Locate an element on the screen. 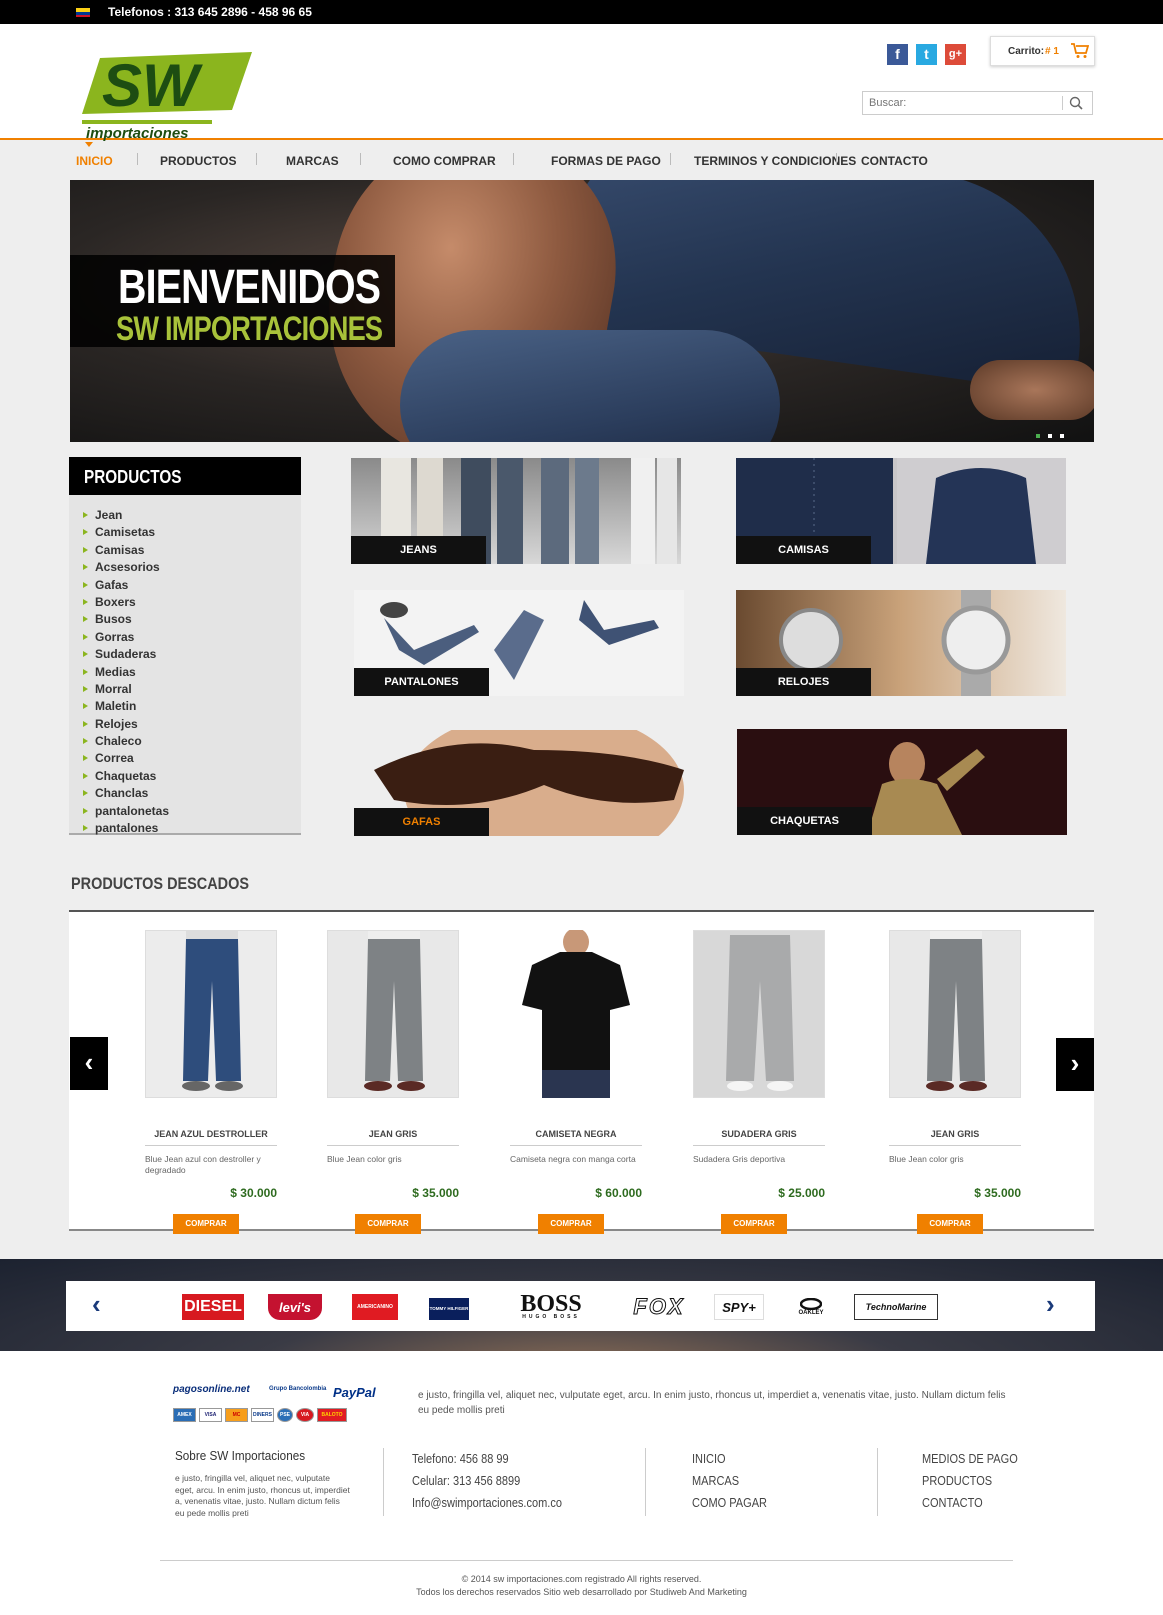  shopping-cart-icon is located at coordinates (1080, 51).